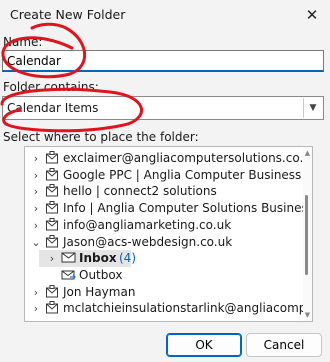 This screenshot has width=330, height=362. I want to click on scroll-down-icon: ▼, so click(307, 315).